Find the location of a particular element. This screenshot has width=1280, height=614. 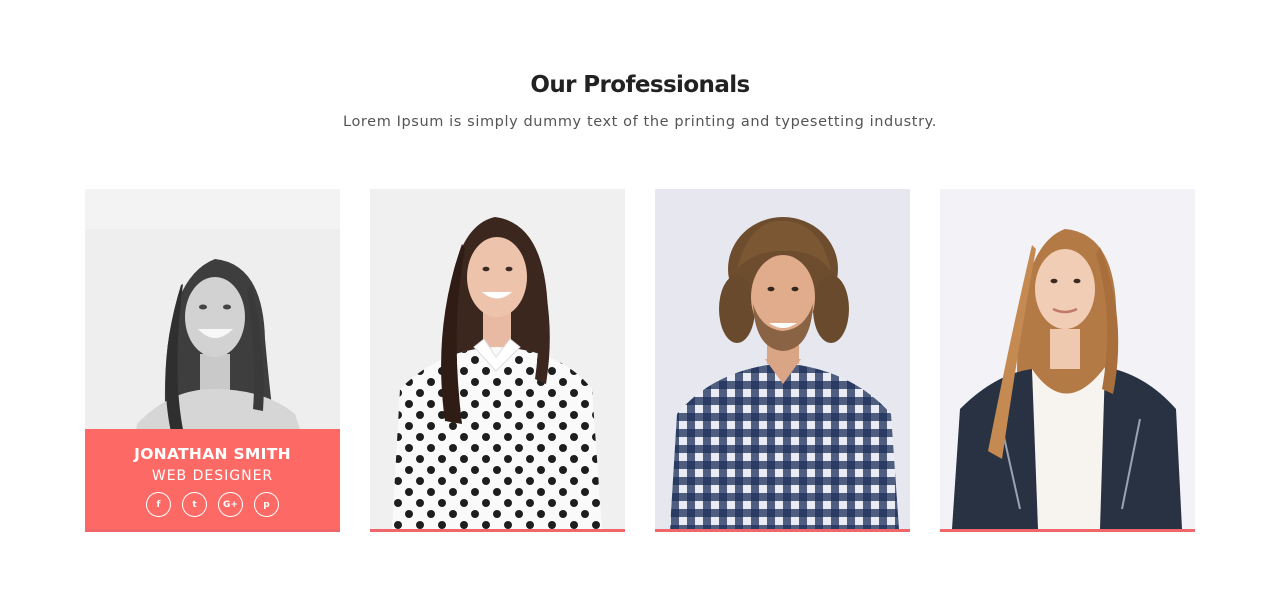

section-title: Our Professionals is located at coordinates (640, 85).